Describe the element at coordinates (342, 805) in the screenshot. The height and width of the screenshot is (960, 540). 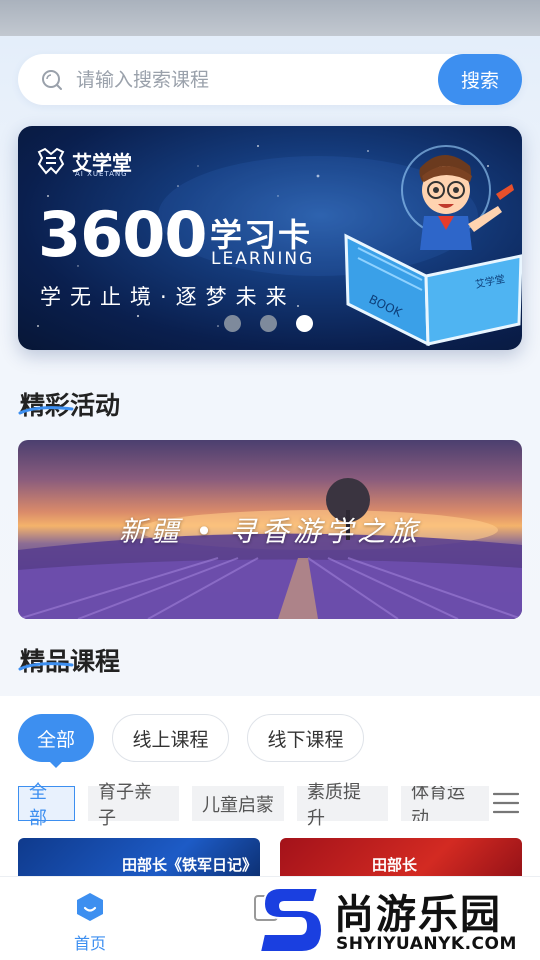
I see `tag-quality: 素质提升` at that location.